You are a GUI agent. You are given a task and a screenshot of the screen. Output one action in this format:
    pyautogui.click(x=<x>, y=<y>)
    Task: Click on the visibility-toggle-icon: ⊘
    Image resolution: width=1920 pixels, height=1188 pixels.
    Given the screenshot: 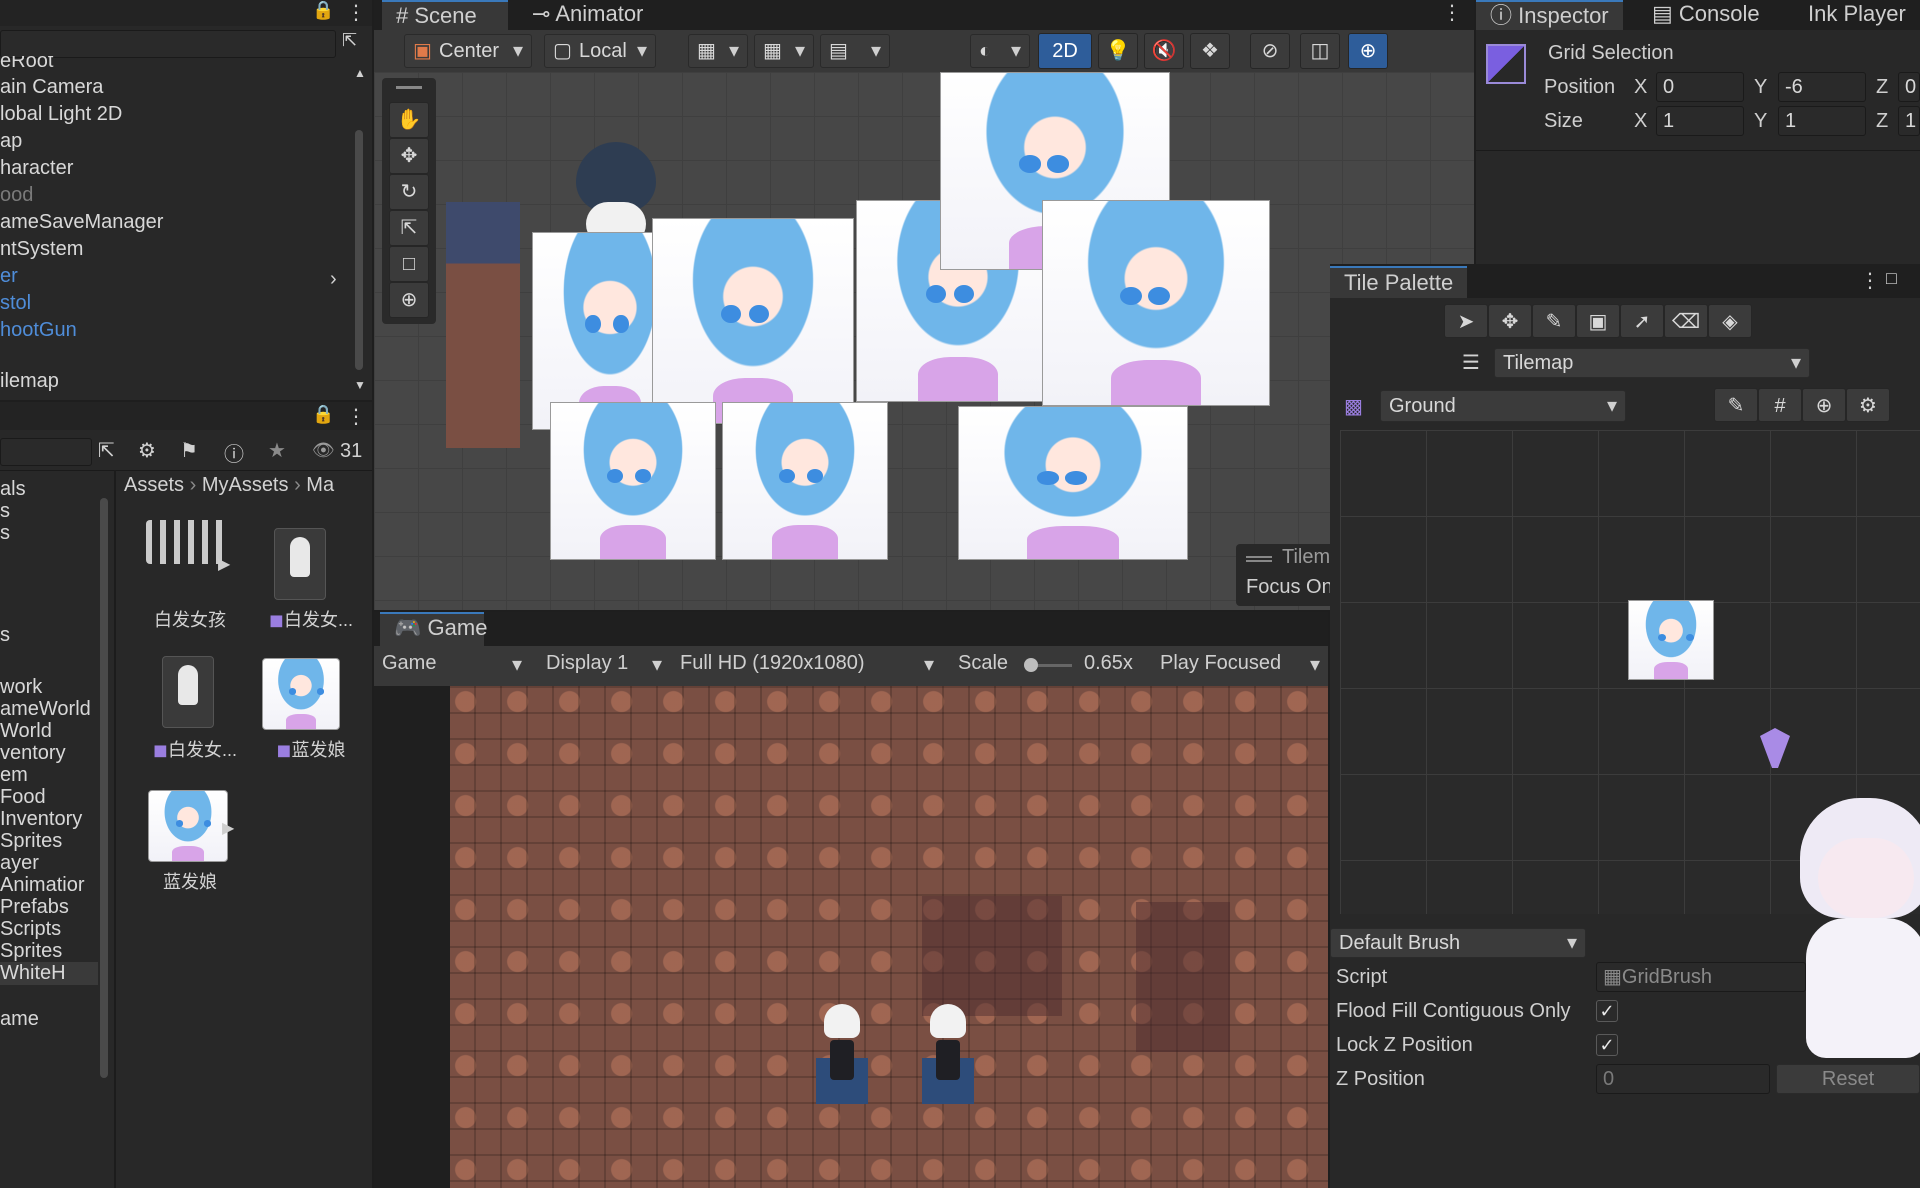 What is the action you would take?
    pyautogui.click(x=1270, y=51)
    